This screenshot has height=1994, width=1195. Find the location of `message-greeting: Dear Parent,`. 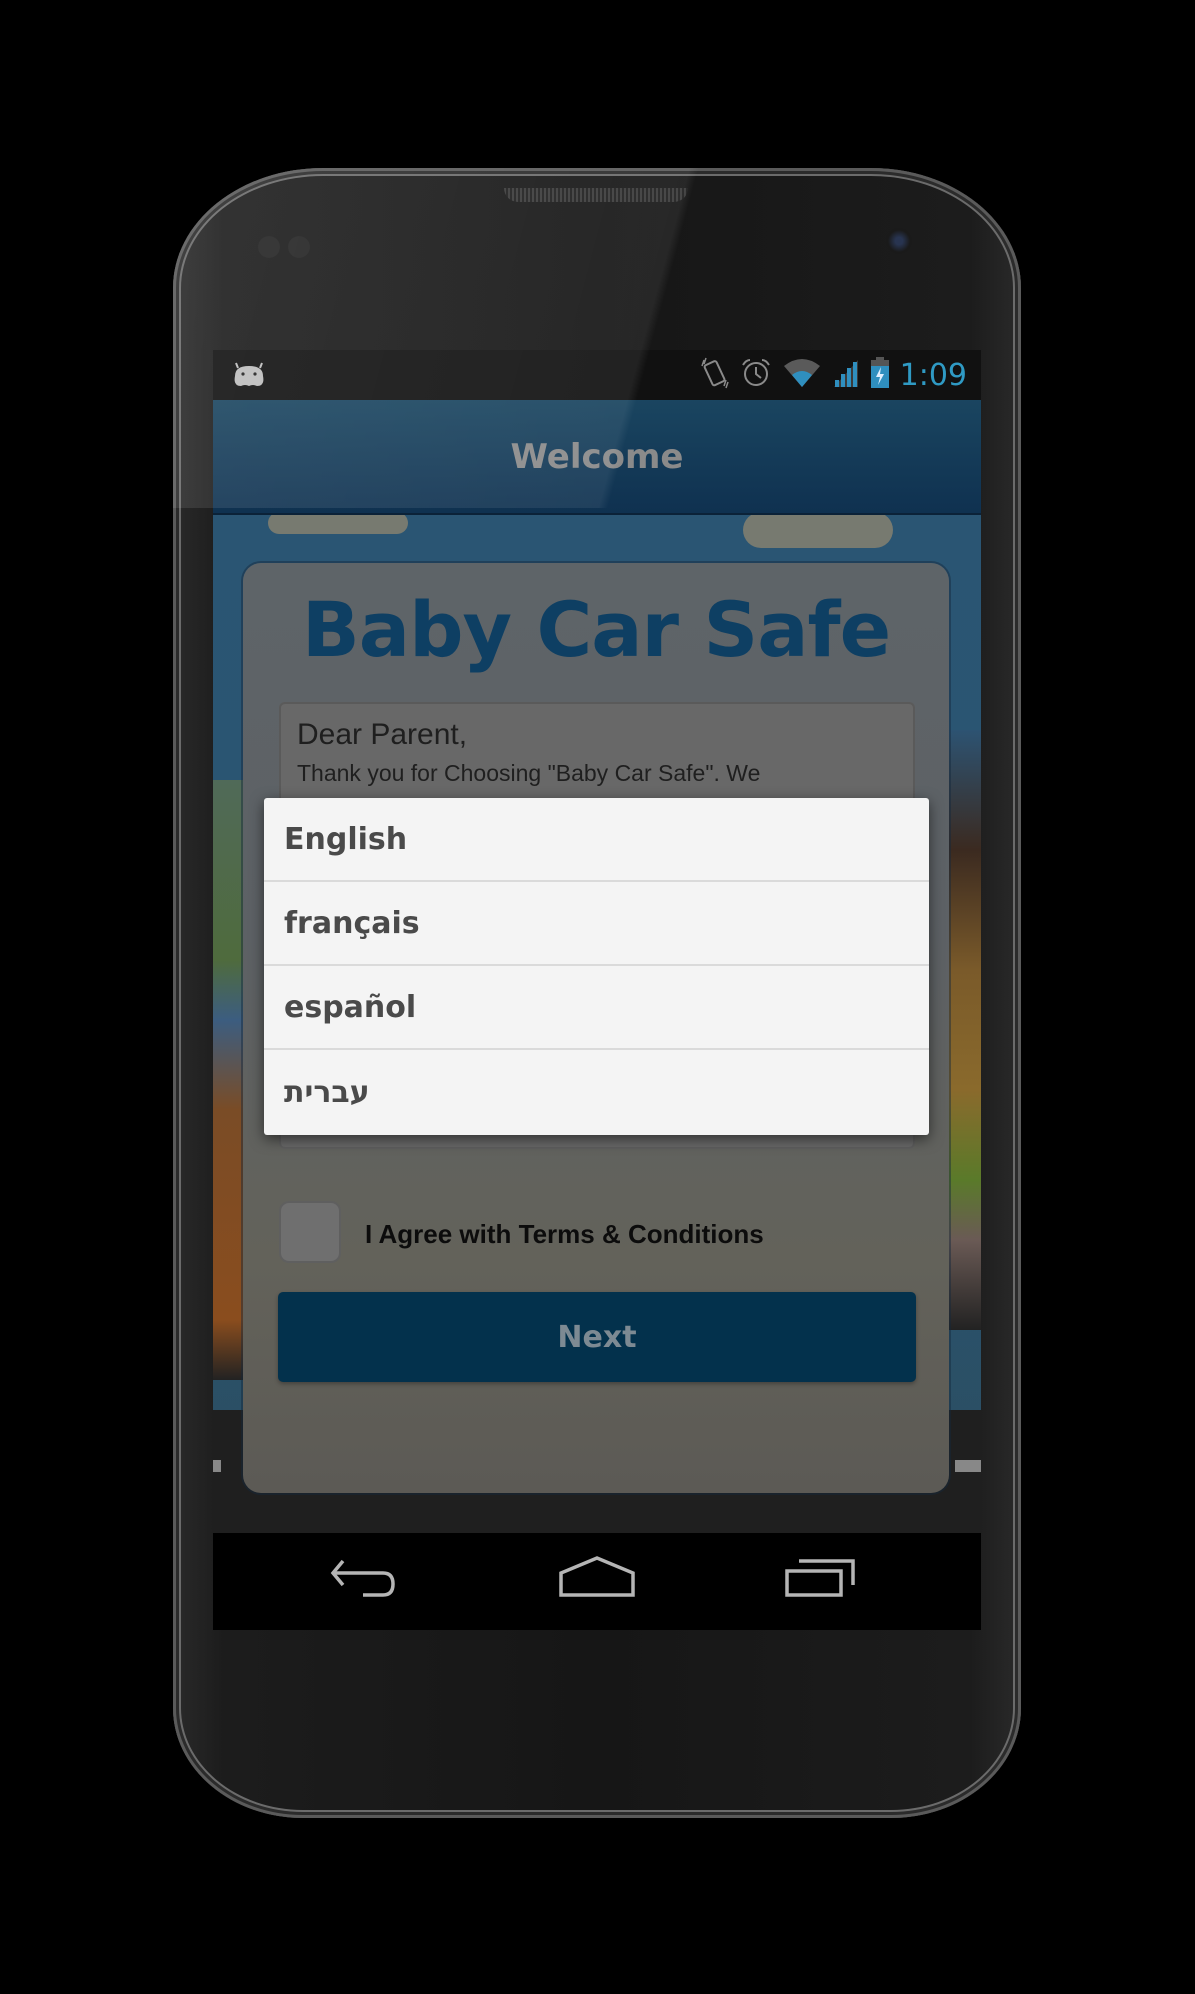

message-greeting: Dear Parent, is located at coordinates (382, 734).